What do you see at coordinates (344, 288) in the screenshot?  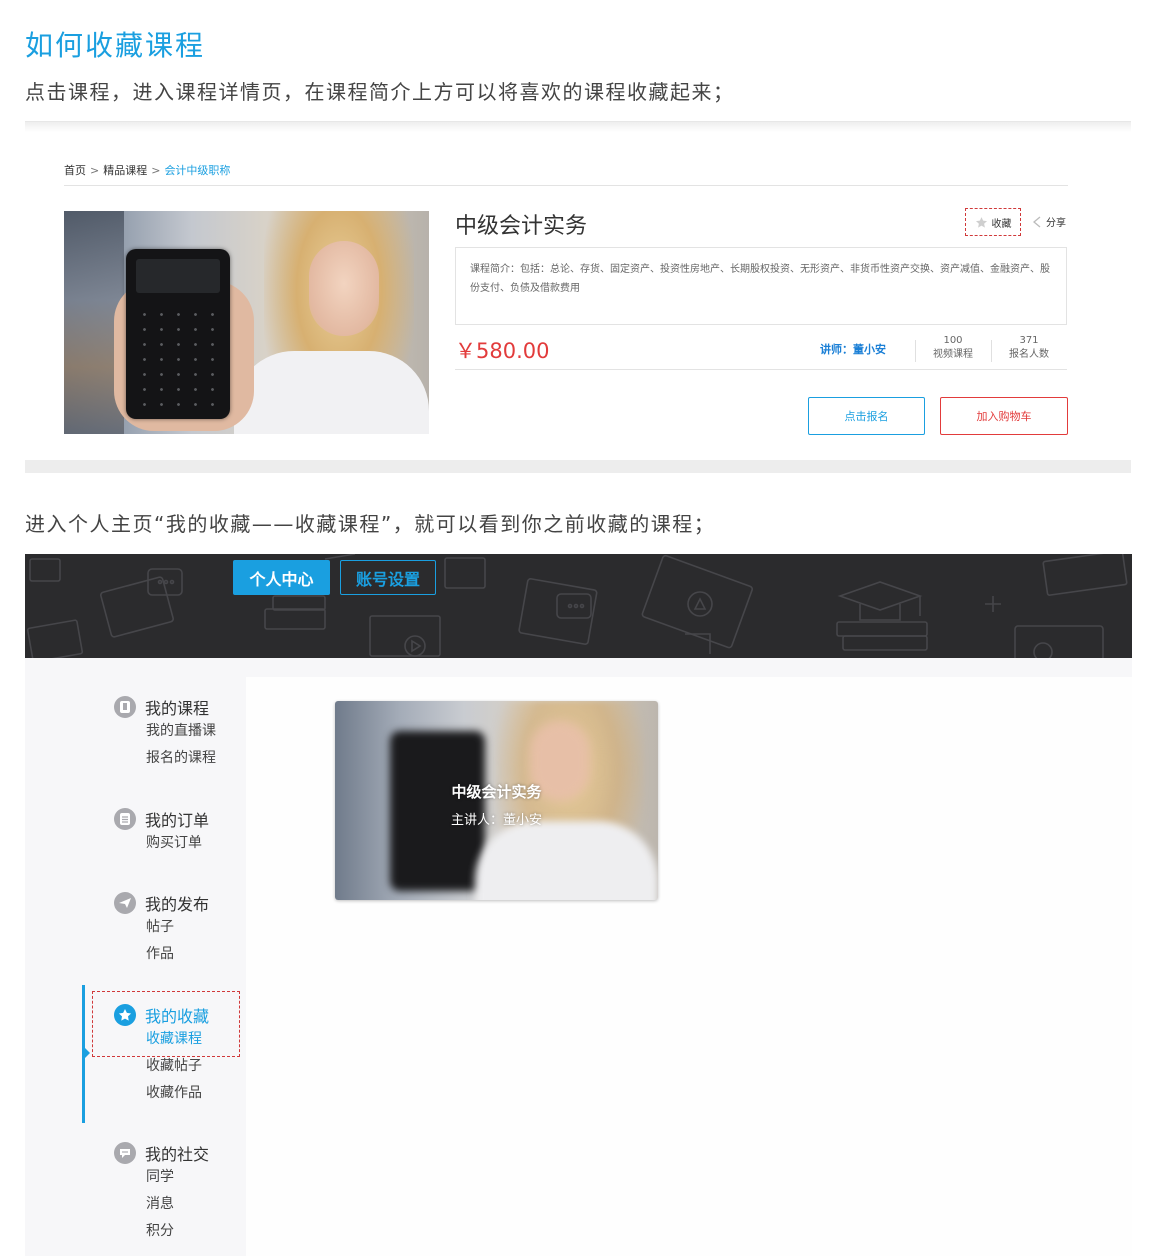 I see `face-shape` at bounding box center [344, 288].